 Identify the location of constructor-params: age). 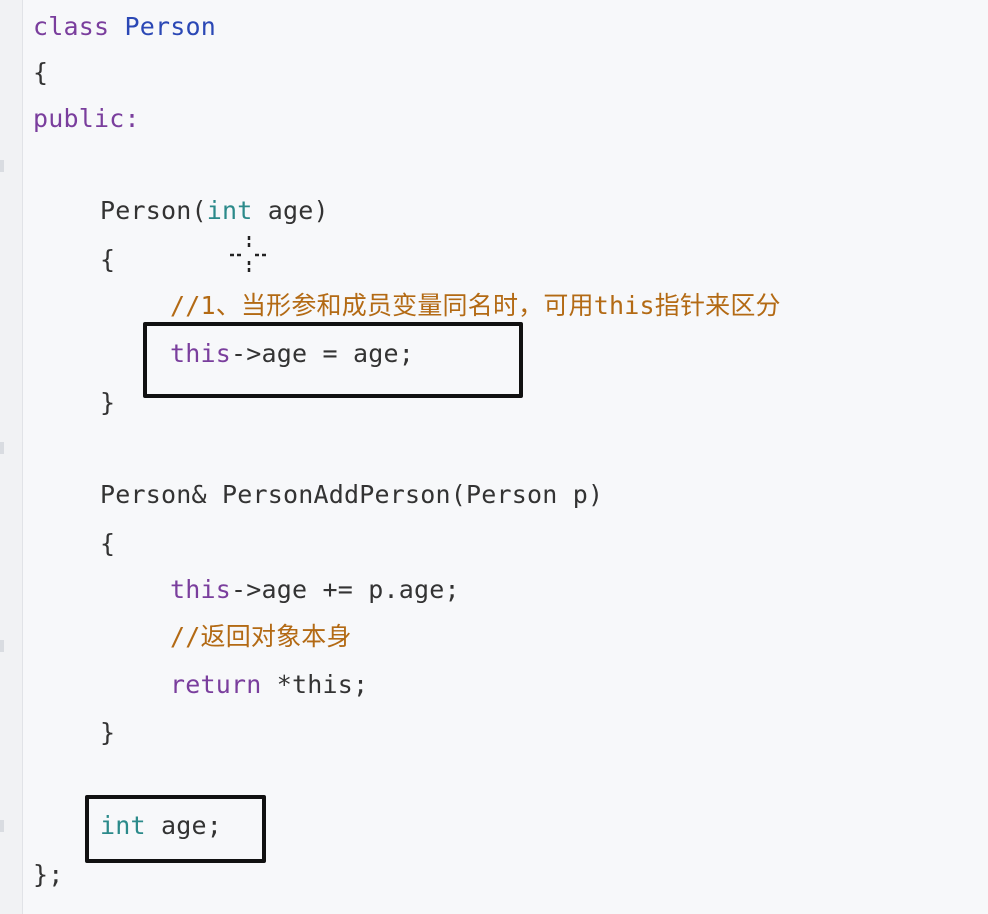
(290, 210).